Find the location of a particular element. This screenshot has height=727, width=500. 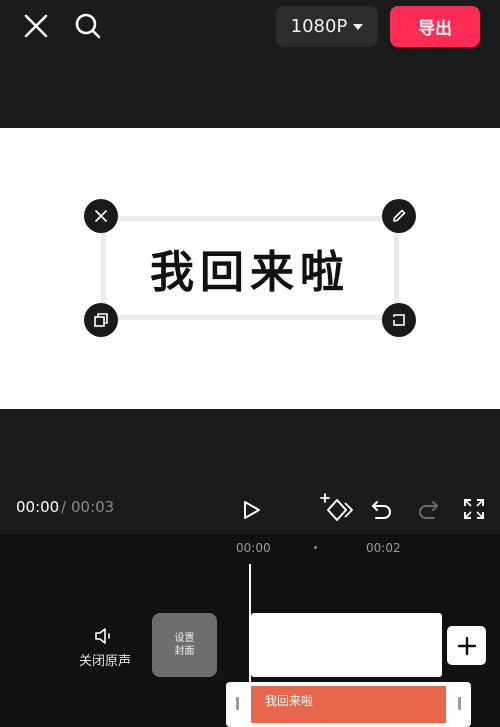

mute-label: 关闭原声 is located at coordinates (104, 661).